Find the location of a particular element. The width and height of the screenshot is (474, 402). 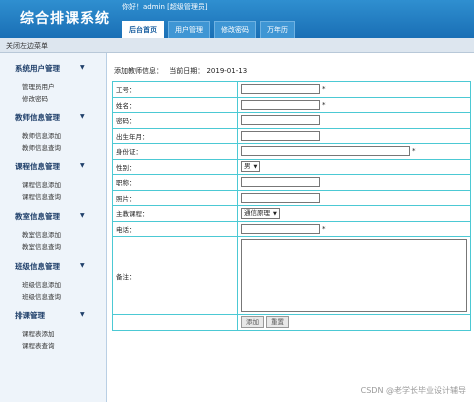

form-row: 身份证： * is located at coordinates (291, 151).